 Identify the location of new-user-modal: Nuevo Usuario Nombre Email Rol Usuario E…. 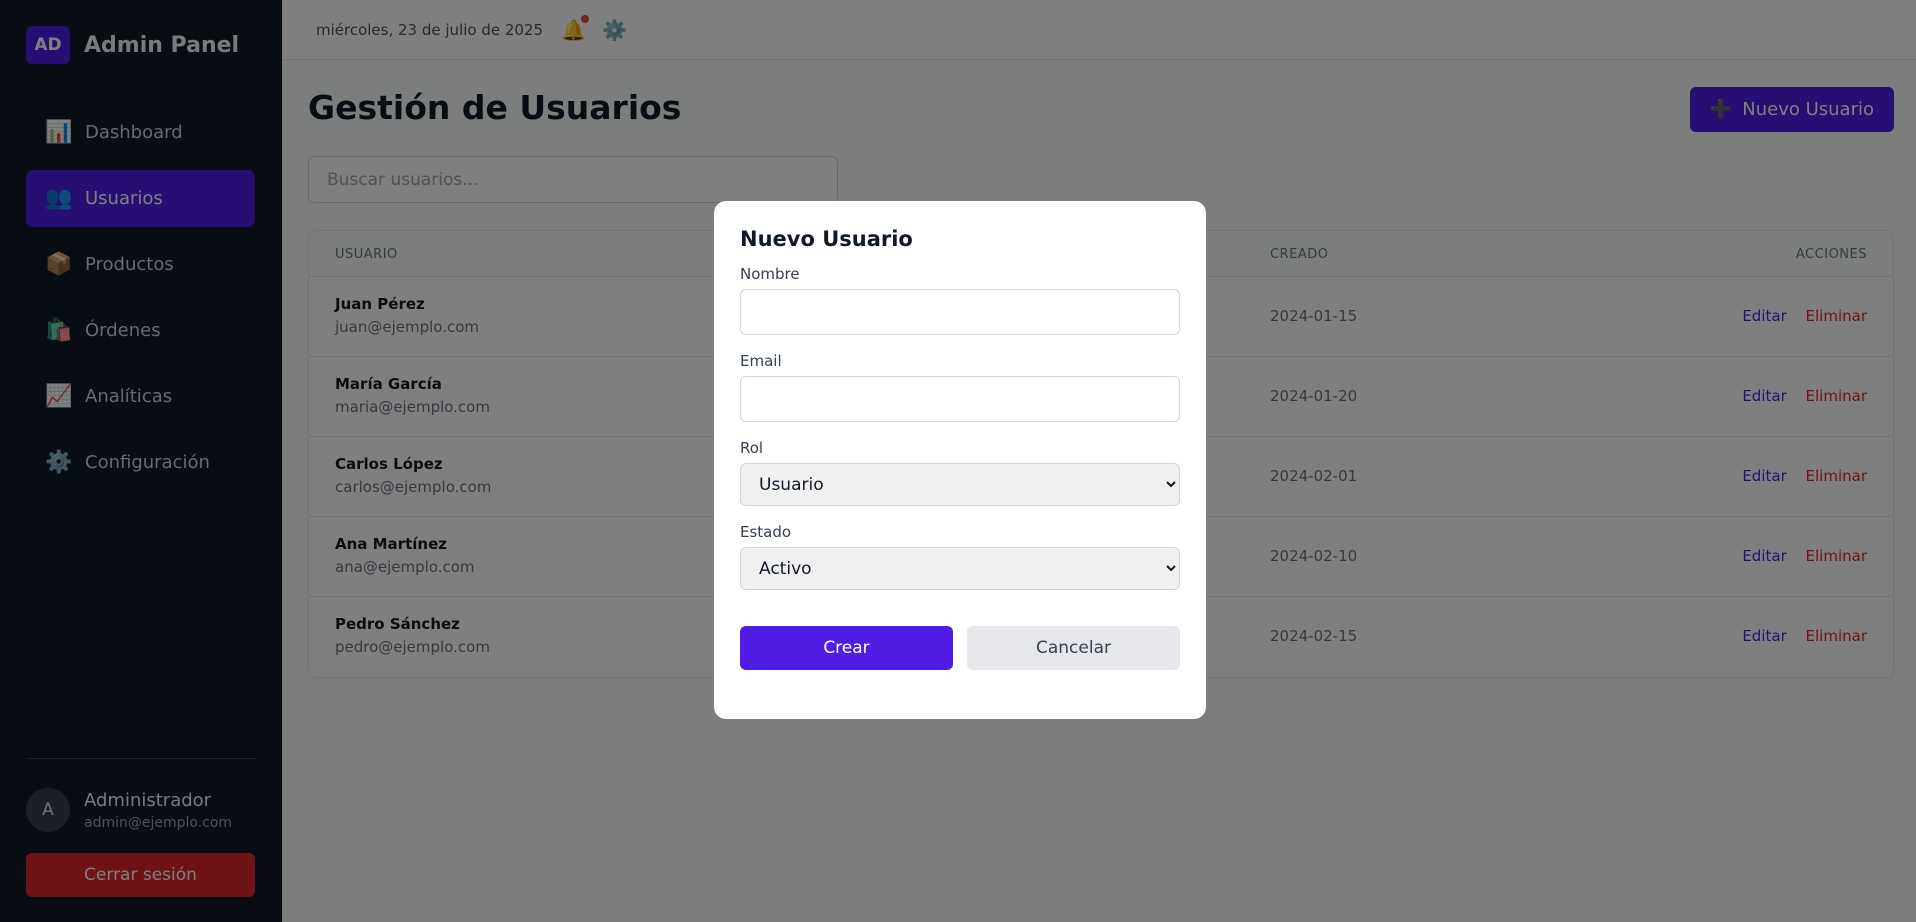
(960, 460).